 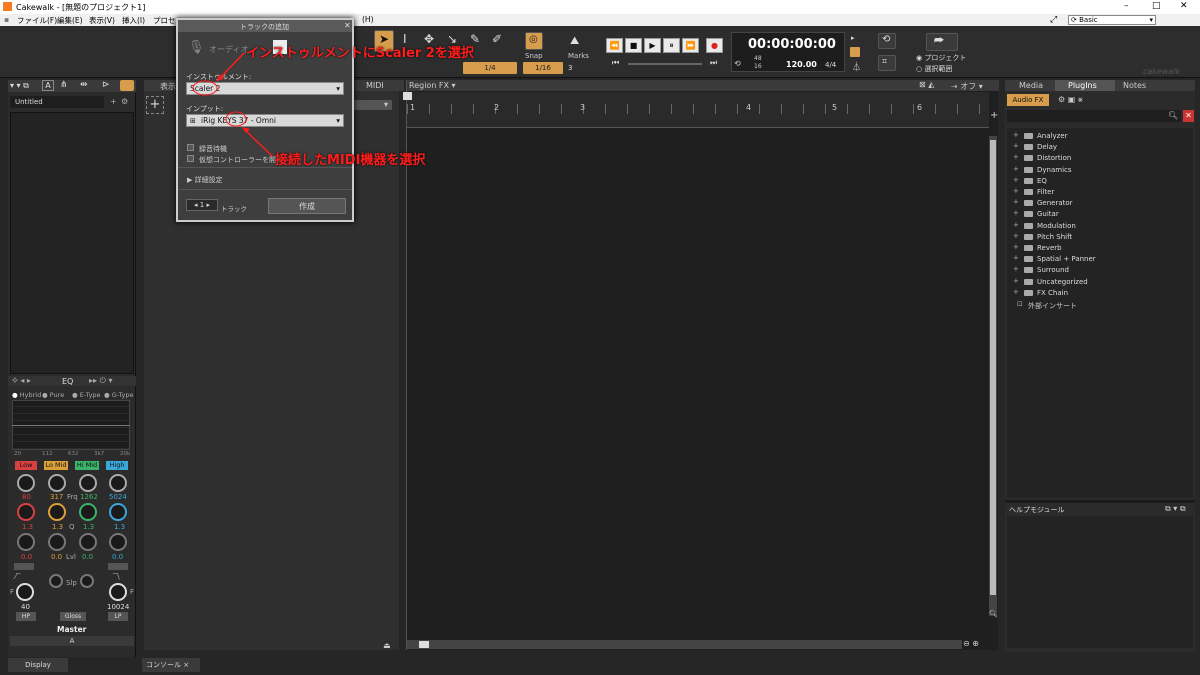 What do you see at coordinates (232, 104) in the screenshot?
I see `annotation-overlay` at bounding box center [232, 104].